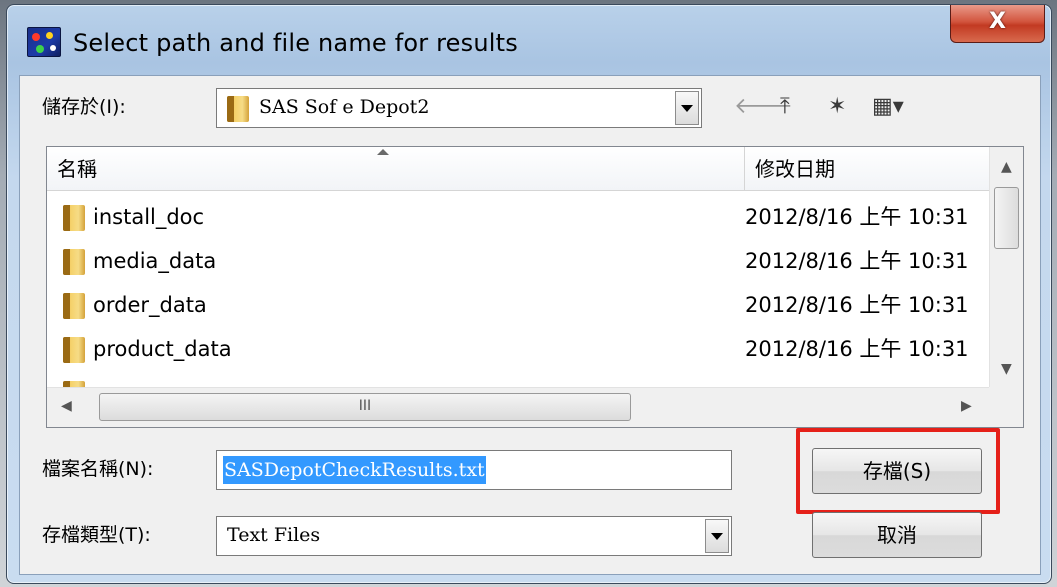  I want to click on list-item: order_data 2012/8/16 上午 10:31, so click(519, 305).